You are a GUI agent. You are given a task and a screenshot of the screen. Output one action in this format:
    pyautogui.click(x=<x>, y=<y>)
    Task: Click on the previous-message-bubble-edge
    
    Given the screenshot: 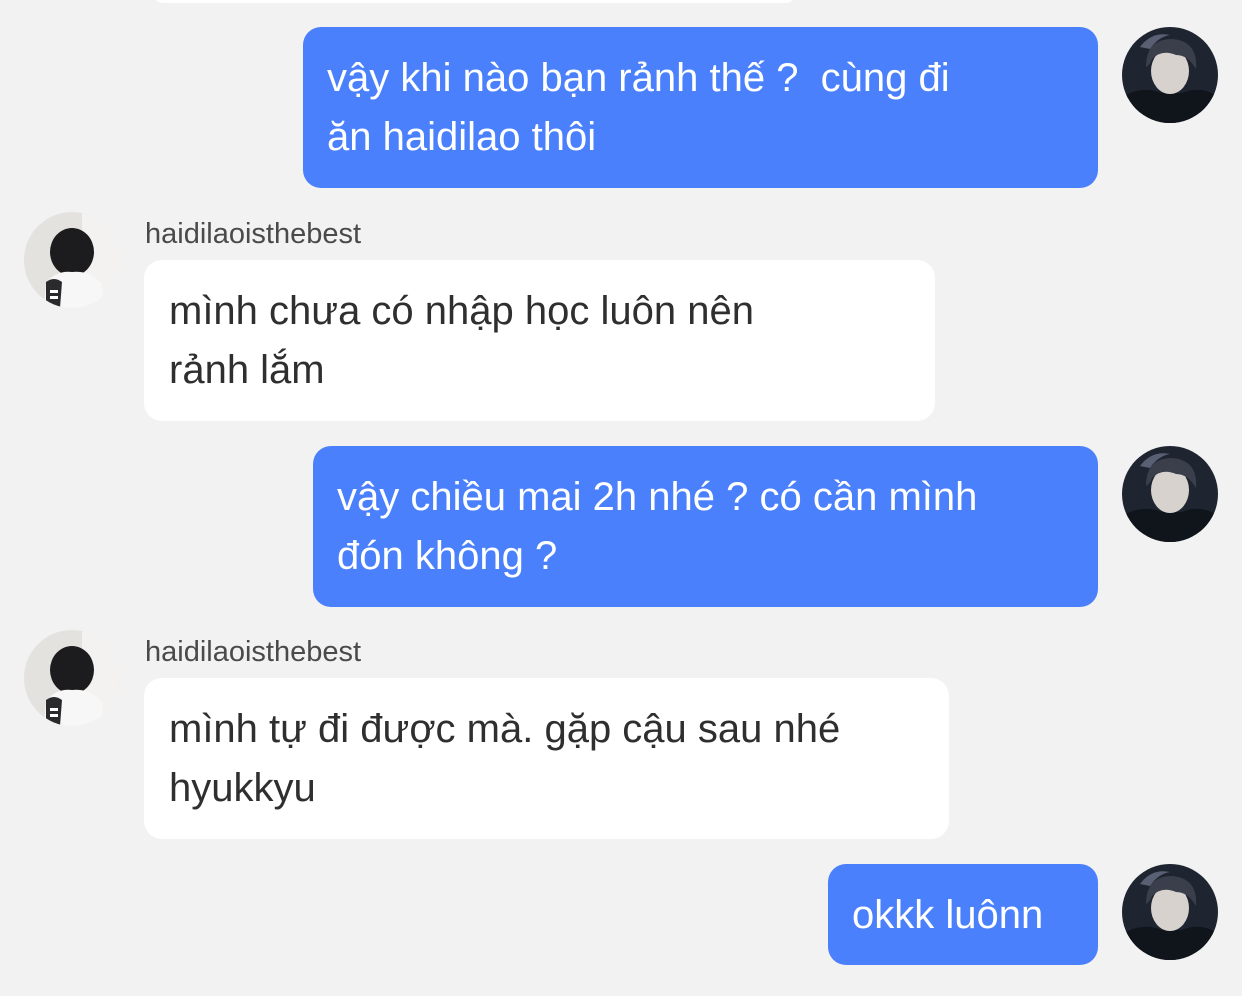 What is the action you would take?
    pyautogui.click(x=474, y=1)
    